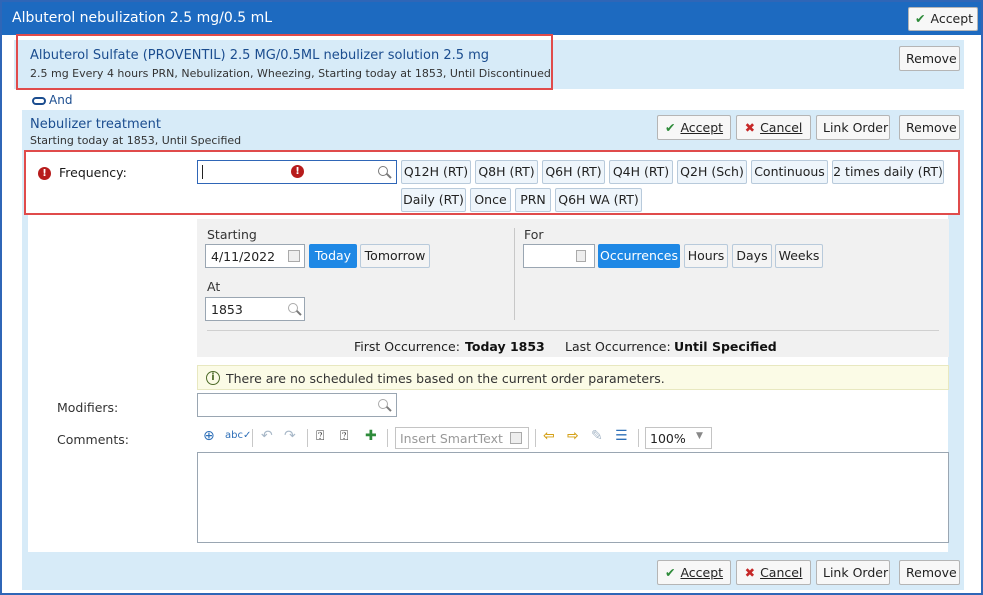 The image size is (983, 595). Describe the element at coordinates (534, 234) in the screenshot. I see `for-label: For` at that location.